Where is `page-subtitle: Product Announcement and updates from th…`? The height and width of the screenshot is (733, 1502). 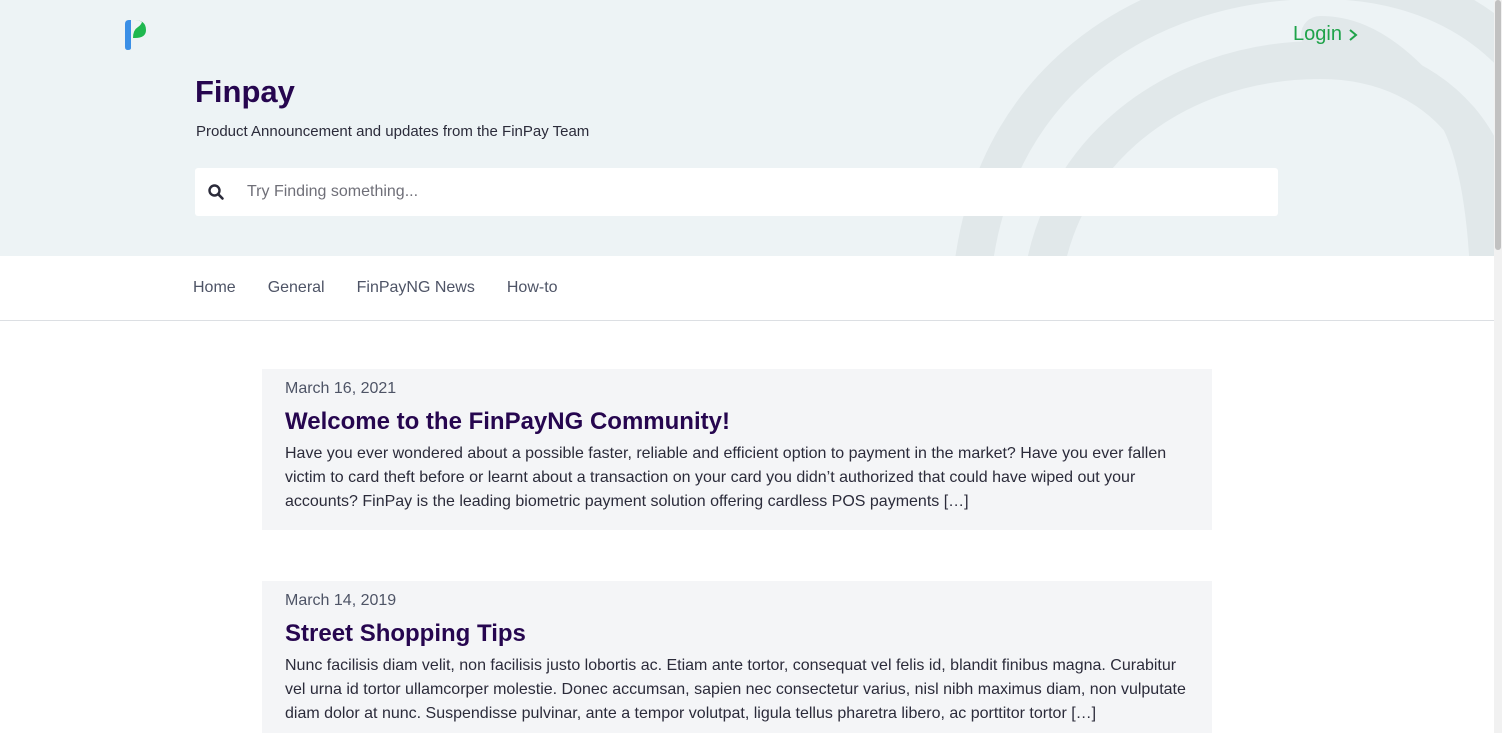
page-subtitle: Product Announcement and updates from th… is located at coordinates (393, 131).